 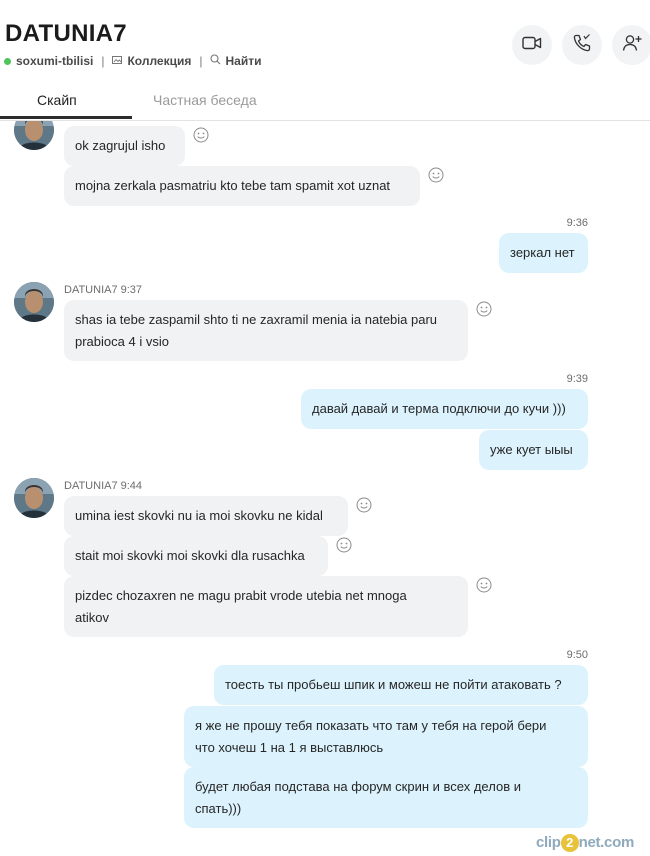 What do you see at coordinates (577, 655) in the screenshot?
I see `message-time: 9:50` at bounding box center [577, 655].